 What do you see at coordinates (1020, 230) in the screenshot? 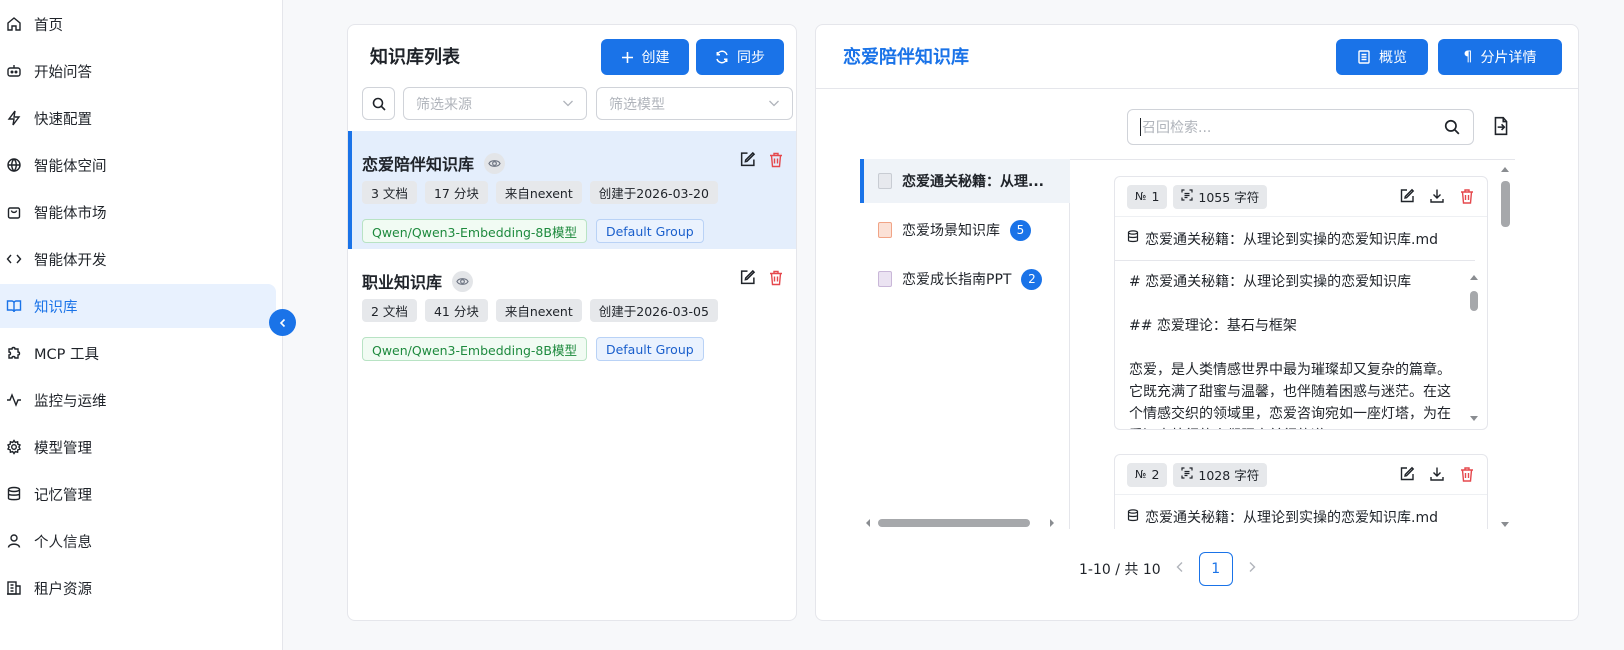
I see `chunk-count-badge: 5` at bounding box center [1020, 230].